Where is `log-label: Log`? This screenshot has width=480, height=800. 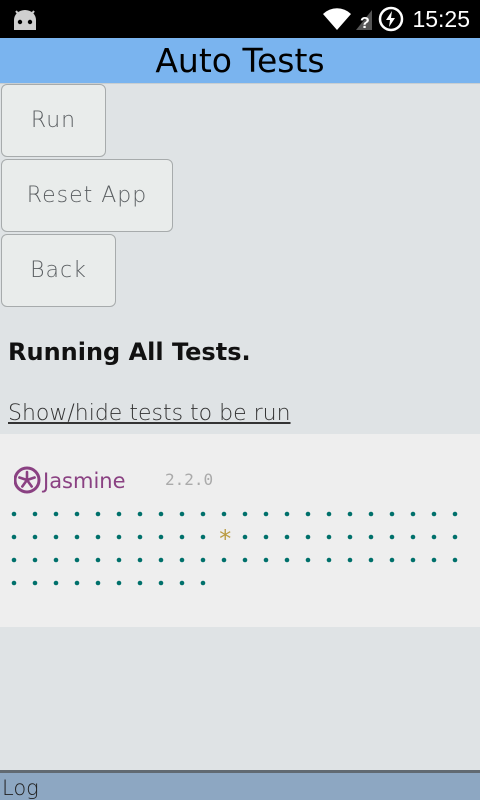
log-label: Log is located at coordinates (20, 788).